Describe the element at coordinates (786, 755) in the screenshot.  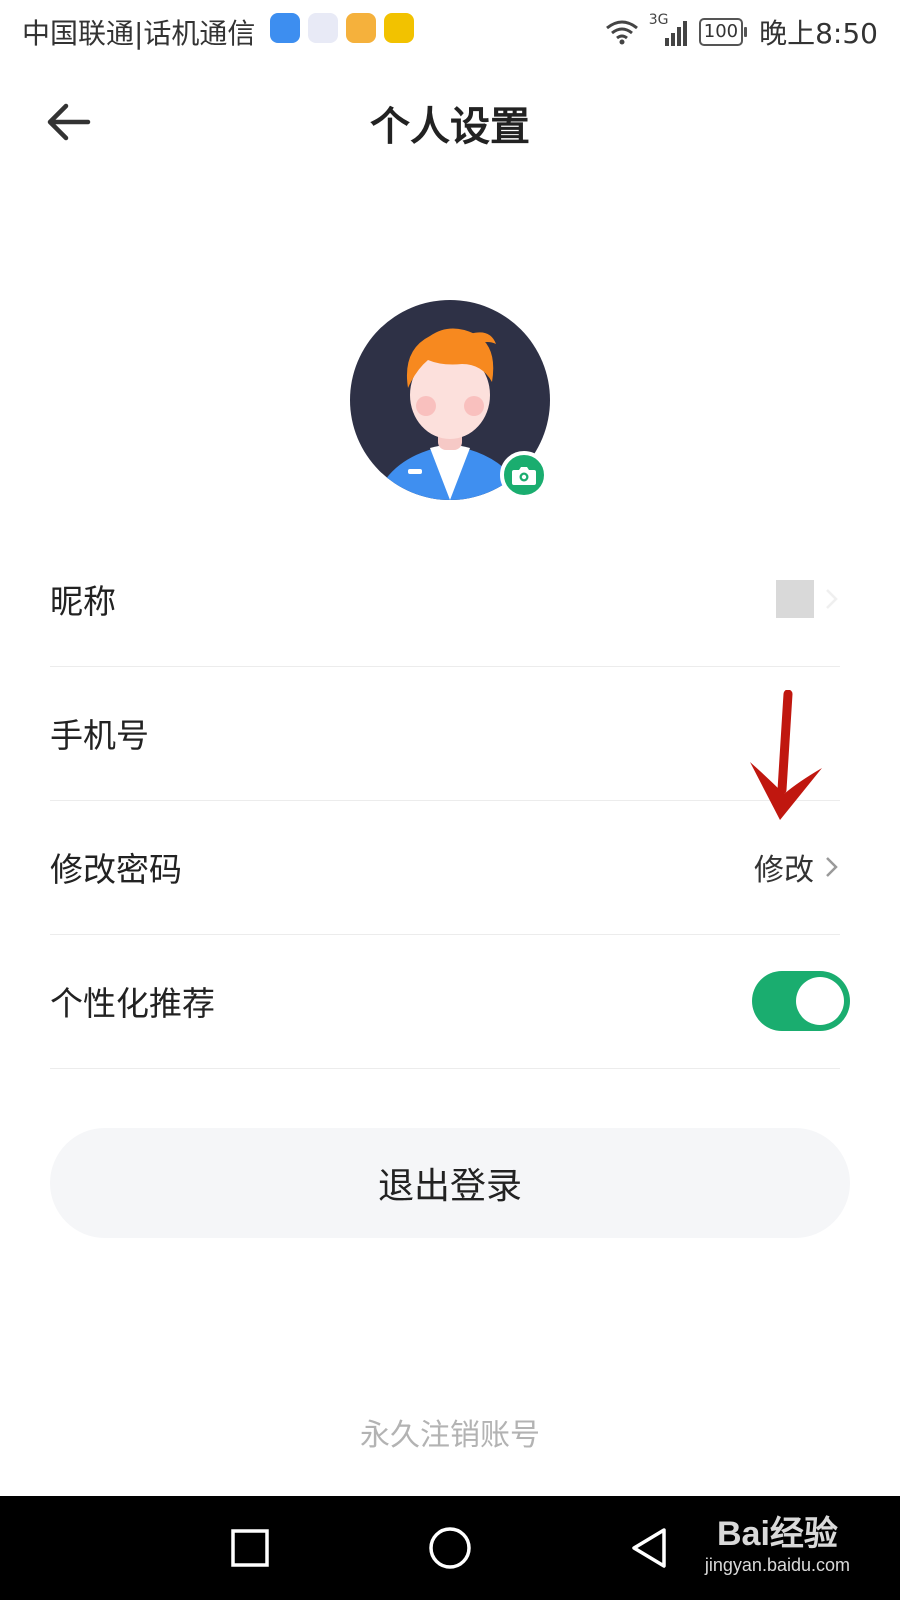
I see `annotation-arrow` at that location.